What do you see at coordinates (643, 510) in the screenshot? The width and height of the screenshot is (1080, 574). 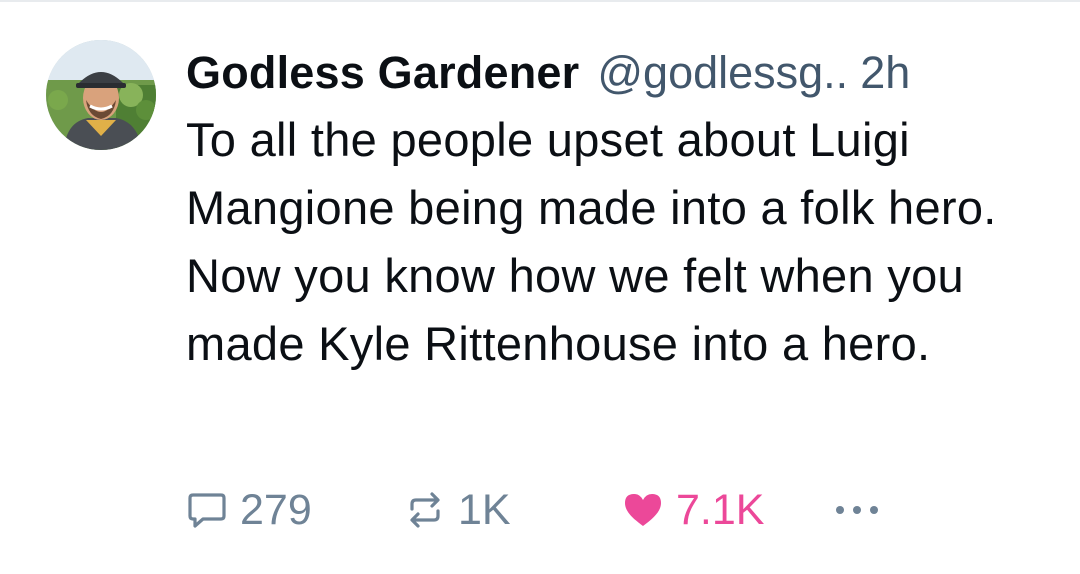 I see `heart-icon` at bounding box center [643, 510].